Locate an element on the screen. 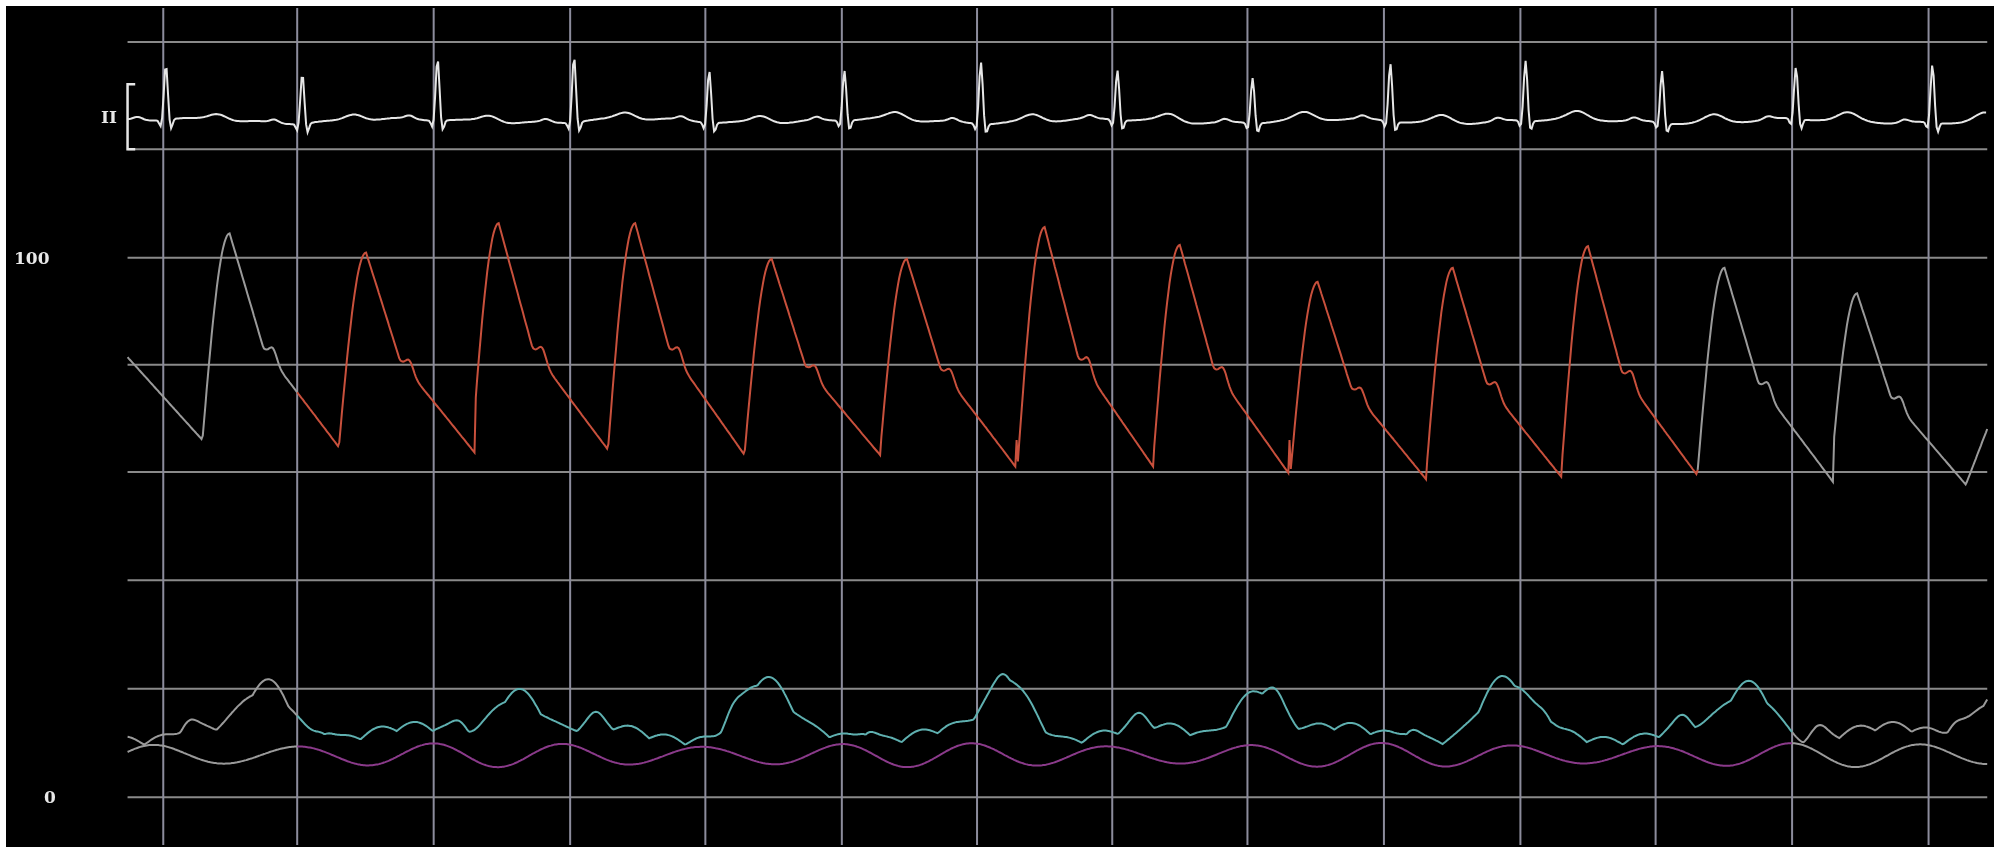 The width and height of the screenshot is (2000, 853). scale-label: 0 is located at coordinates (50, 797).